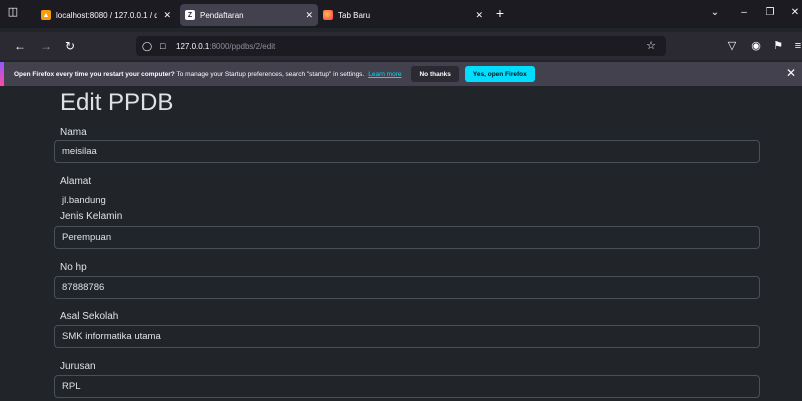 The height and width of the screenshot is (401, 802). Describe the element at coordinates (193, 46) in the screenshot. I see `url-host: 127.0.0.1` at that location.